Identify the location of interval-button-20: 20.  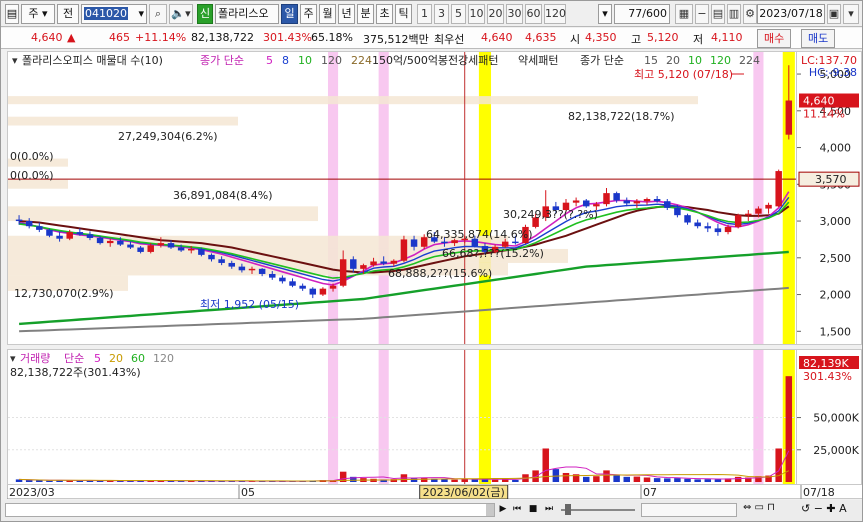
(495, 14).